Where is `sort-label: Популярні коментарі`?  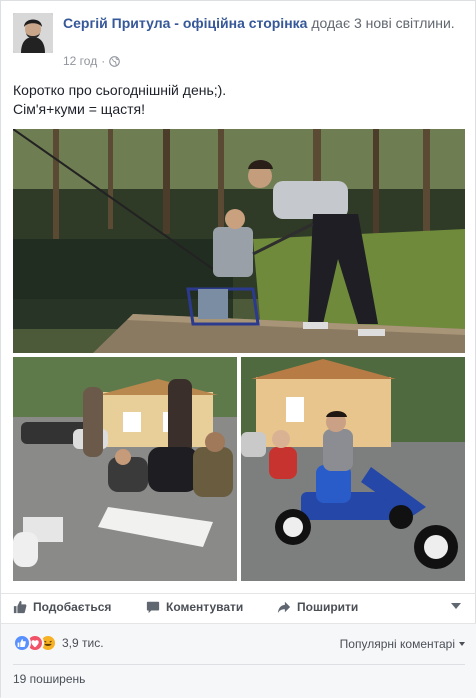 sort-label: Популярні коментарі is located at coordinates (397, 644).